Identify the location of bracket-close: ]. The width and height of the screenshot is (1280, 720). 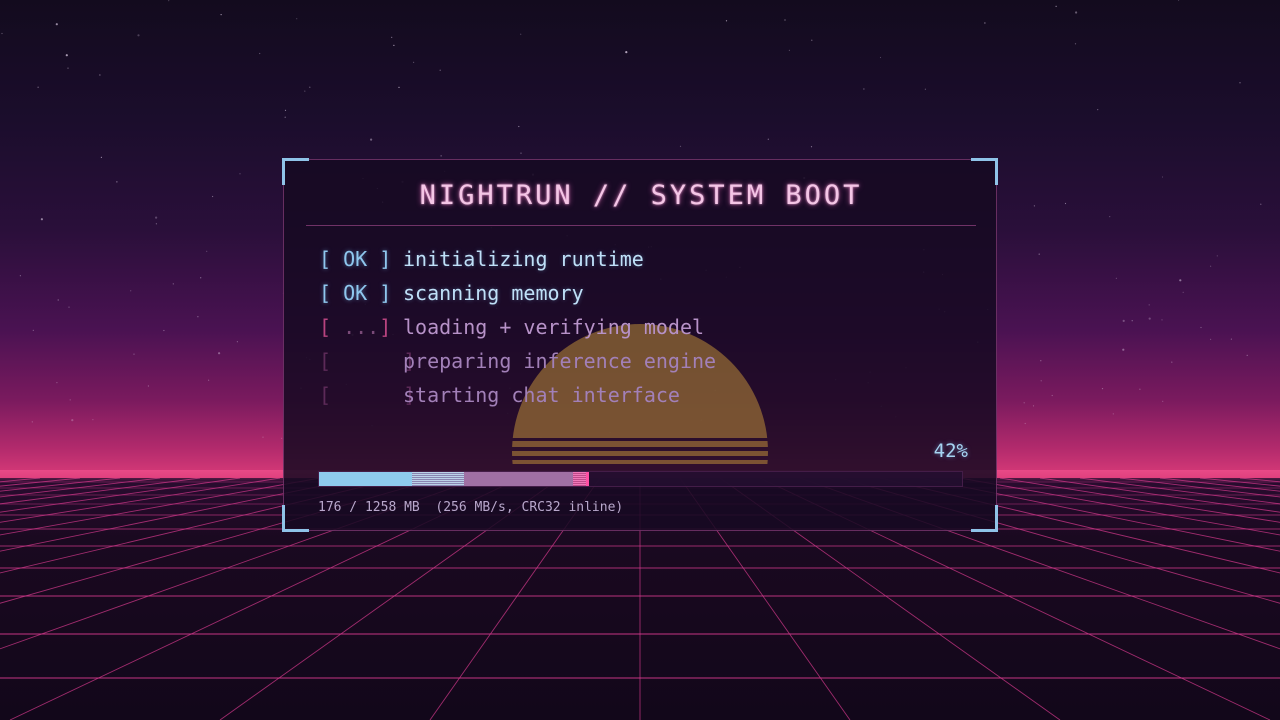
(385, 327).